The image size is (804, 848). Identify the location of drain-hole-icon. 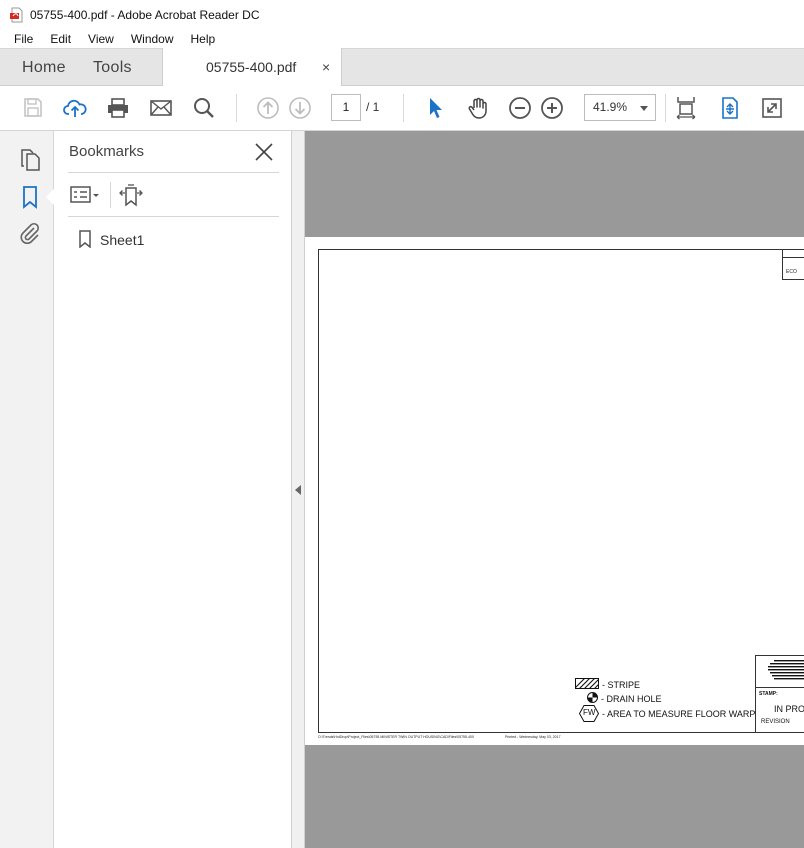
(592, 698).